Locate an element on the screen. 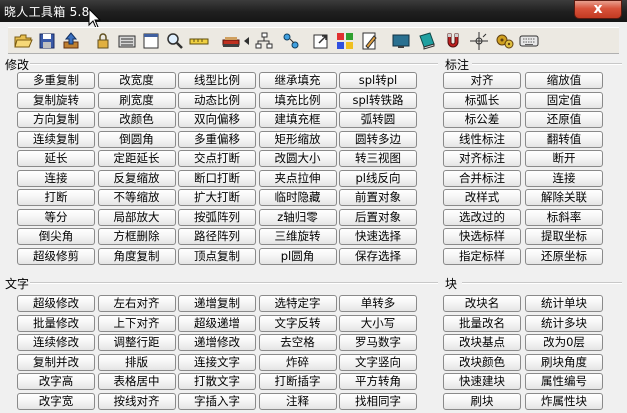 This screenshot has height=413, width=627. text-command-button: 递增复制 is located at coordinates (217, 303).